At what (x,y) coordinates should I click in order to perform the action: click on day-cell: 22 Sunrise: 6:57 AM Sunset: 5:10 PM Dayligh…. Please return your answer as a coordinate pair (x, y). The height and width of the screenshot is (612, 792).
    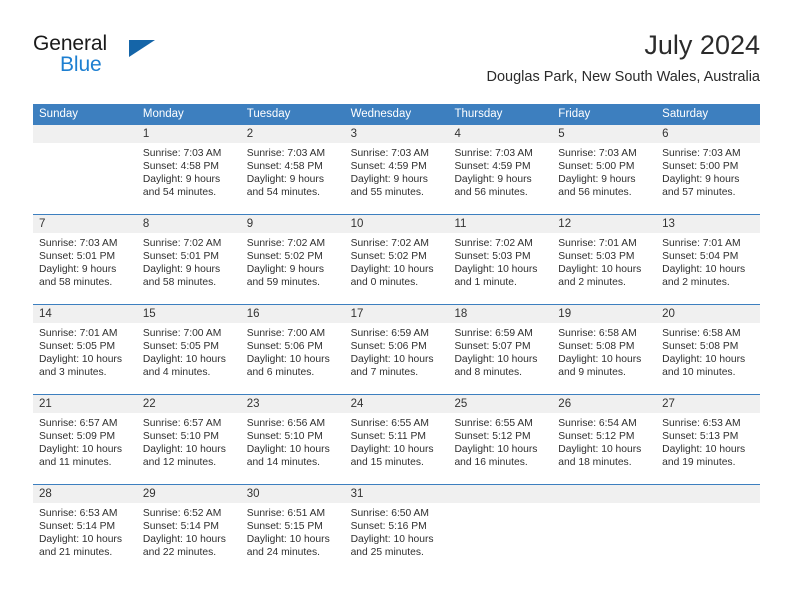
    Looking at the image, I should click on (188, 439).